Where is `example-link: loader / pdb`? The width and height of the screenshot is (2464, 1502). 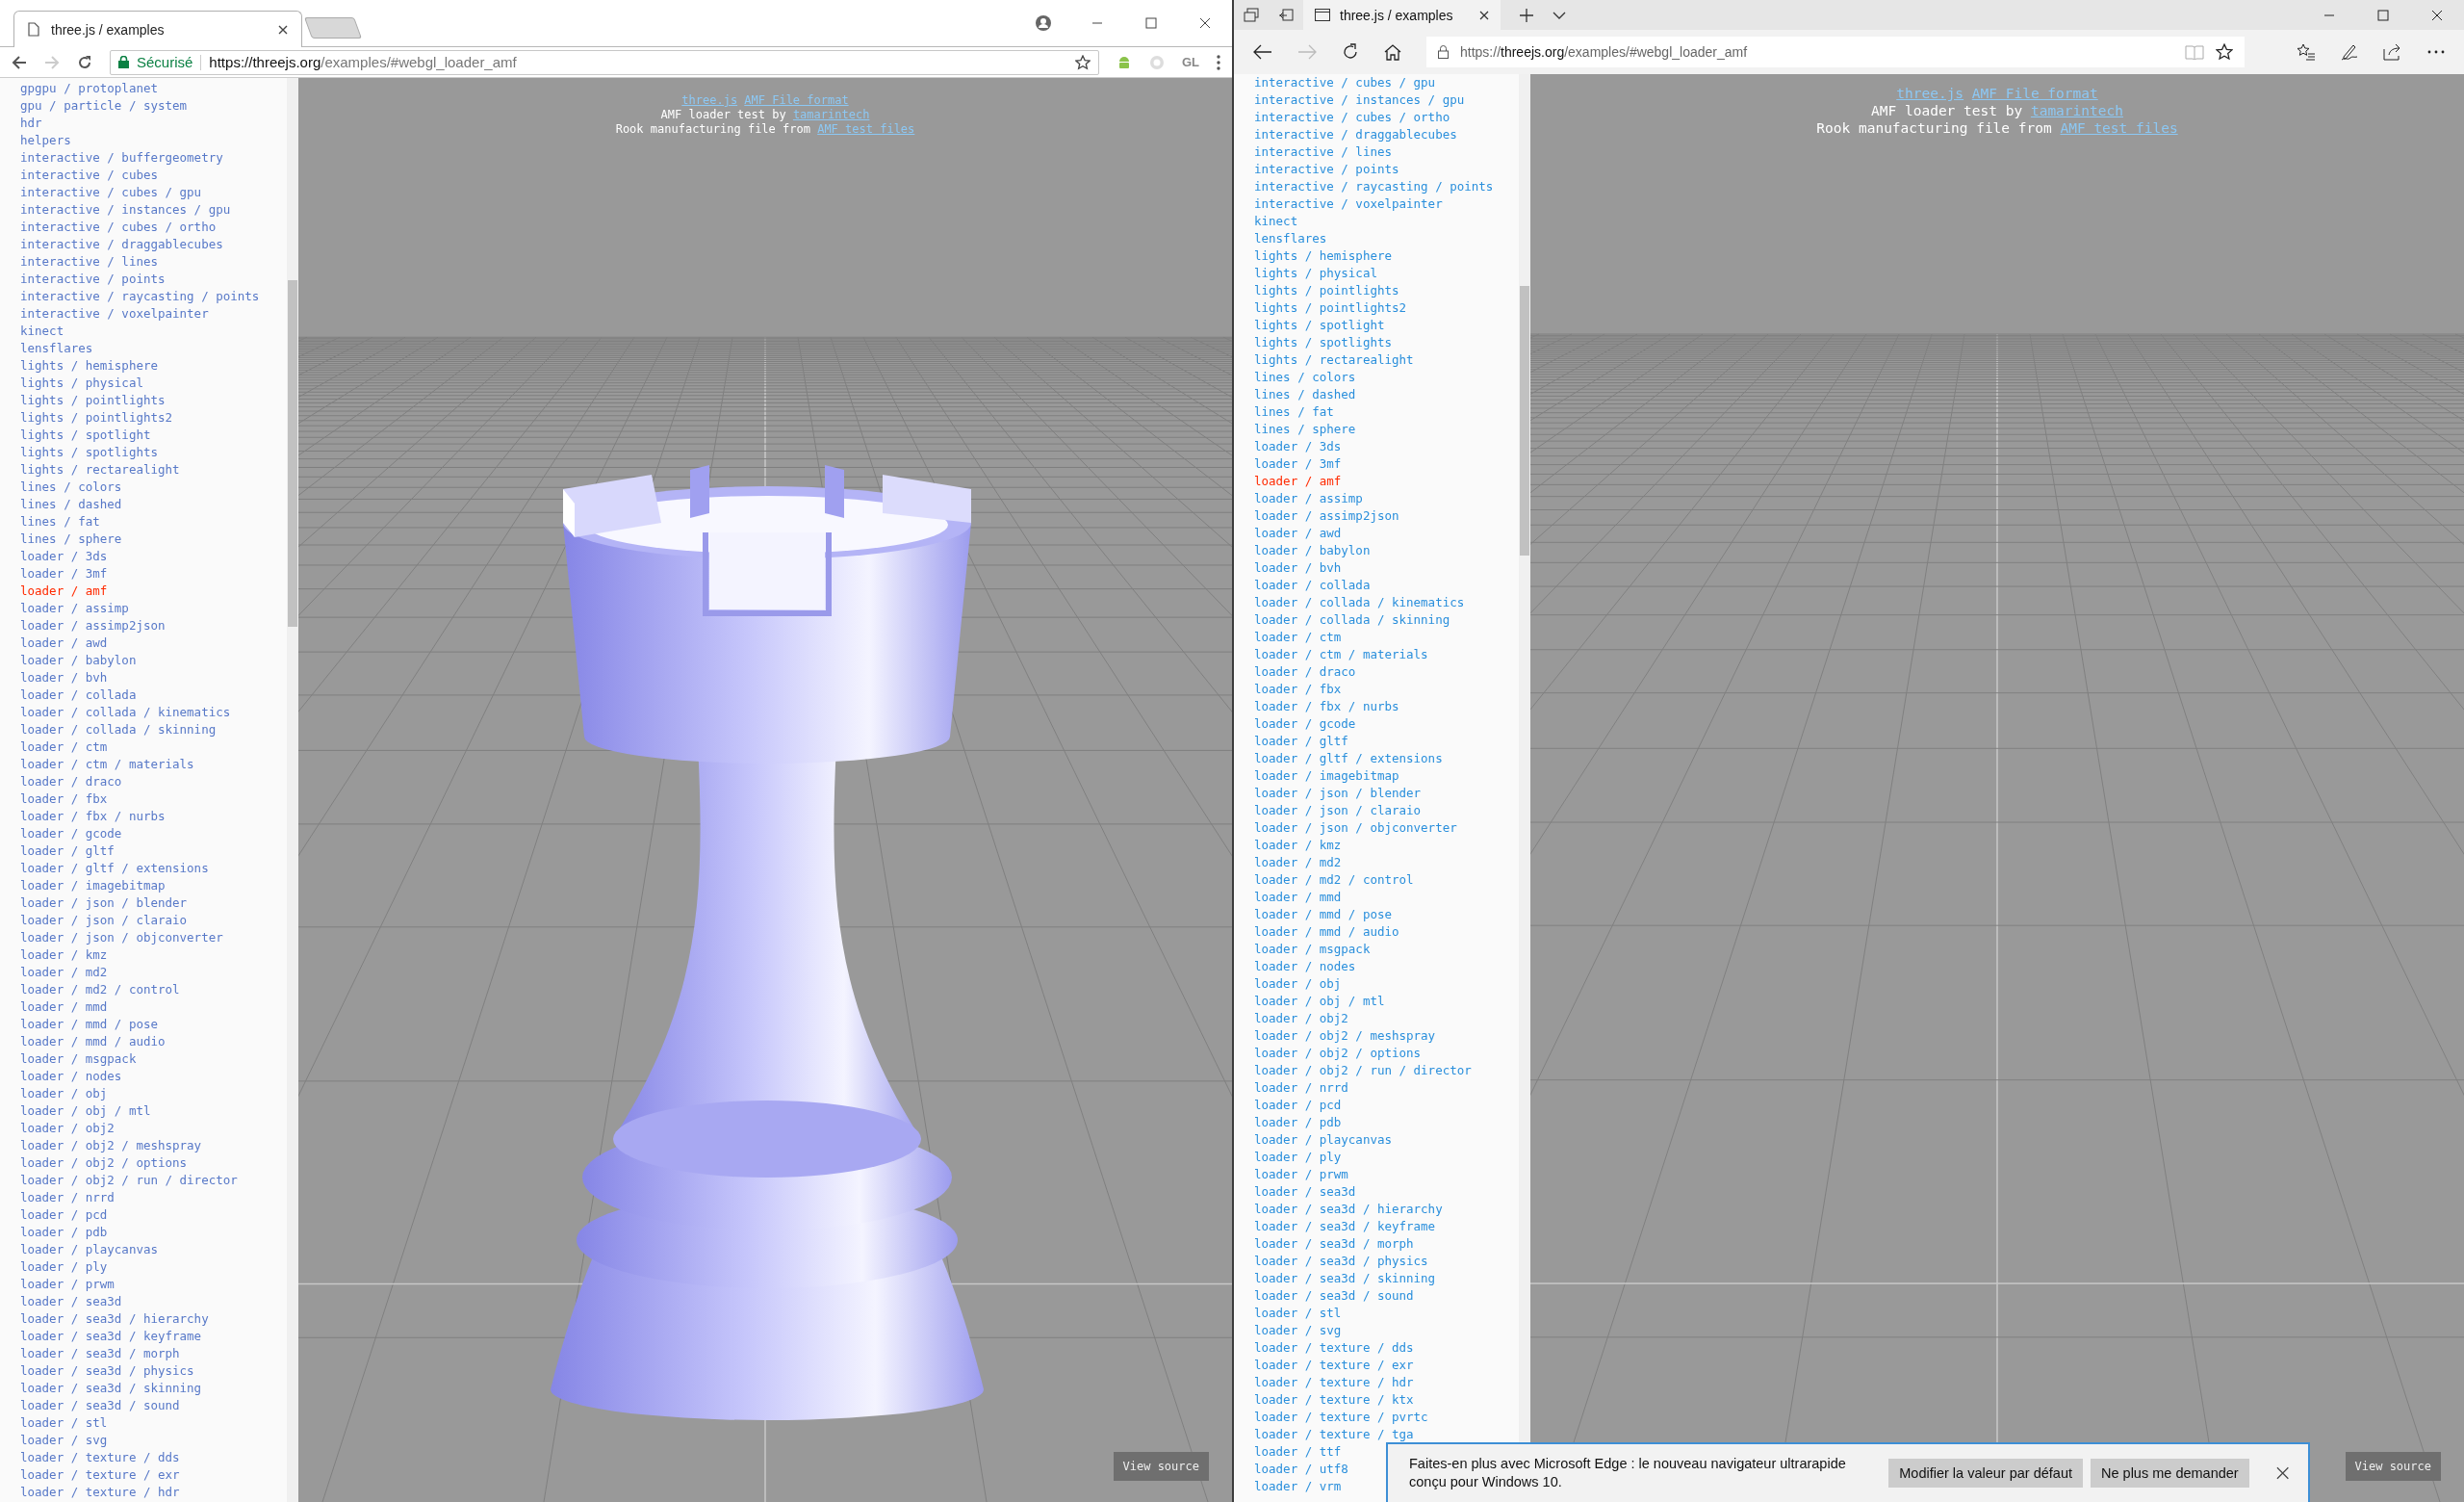
example-link: loader / pdb is located at coordinates (1298, 1122).